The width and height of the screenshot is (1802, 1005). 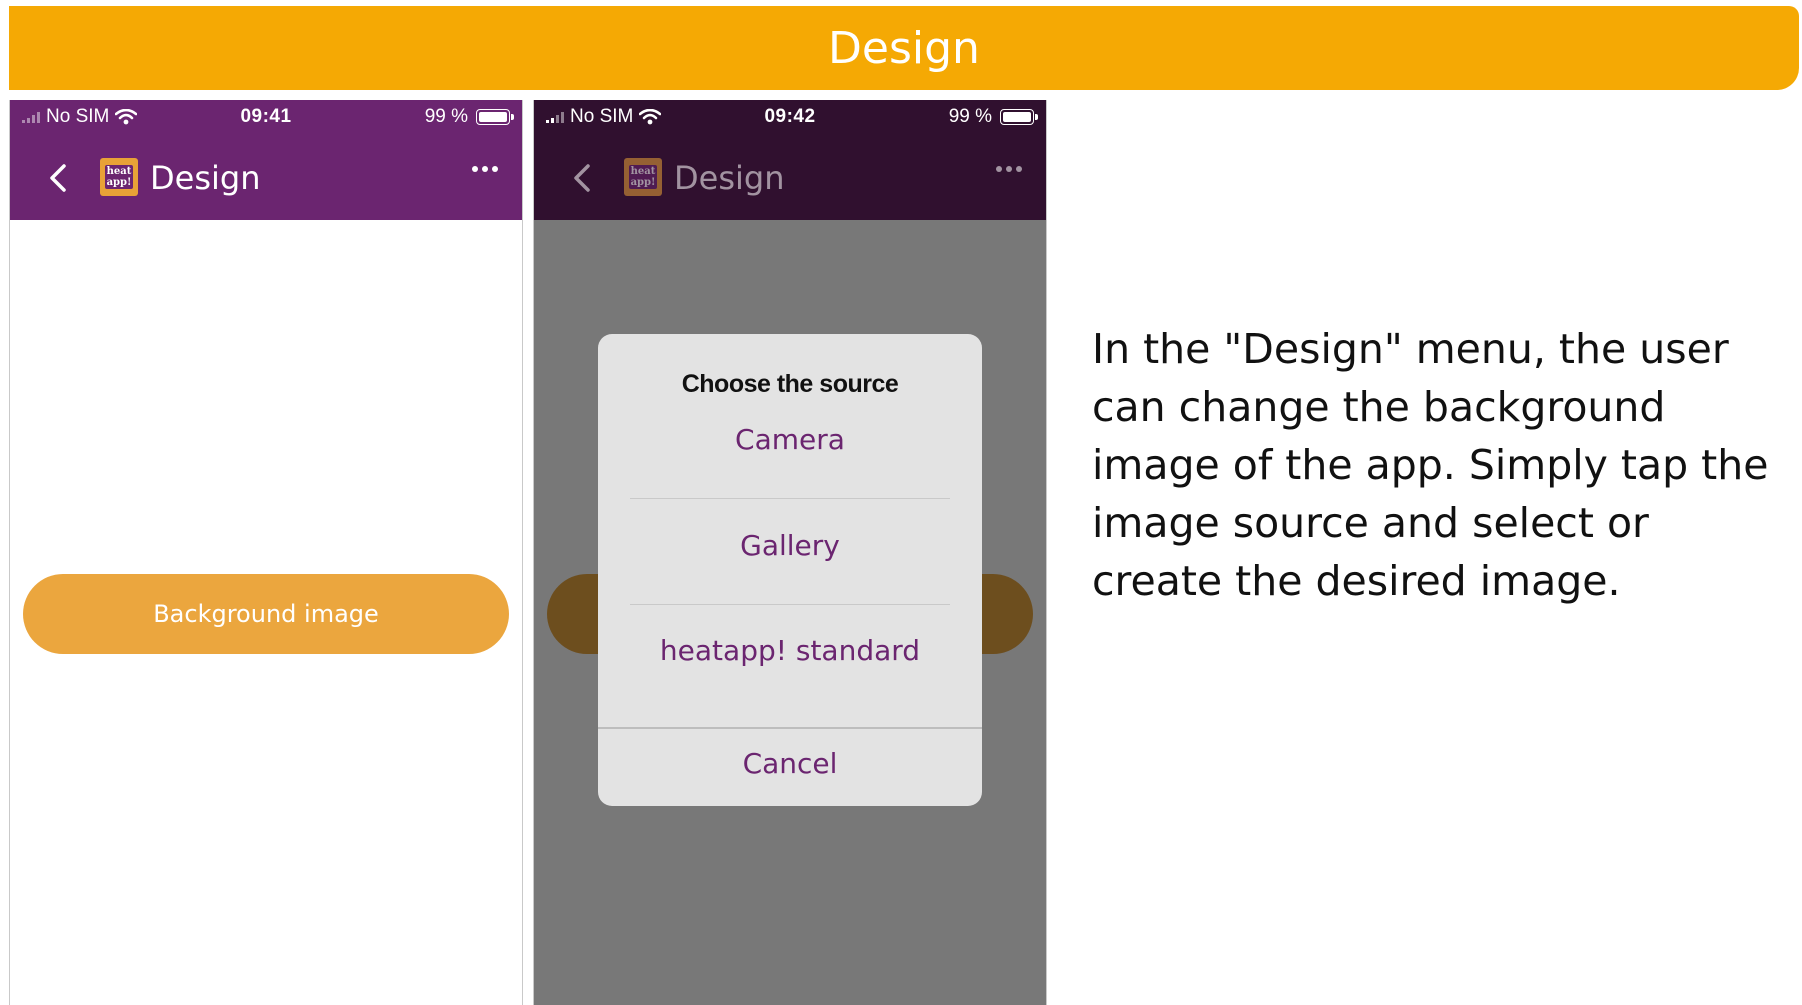 I want to click on option-gallery: Gallery, so click(x=790, y=546).